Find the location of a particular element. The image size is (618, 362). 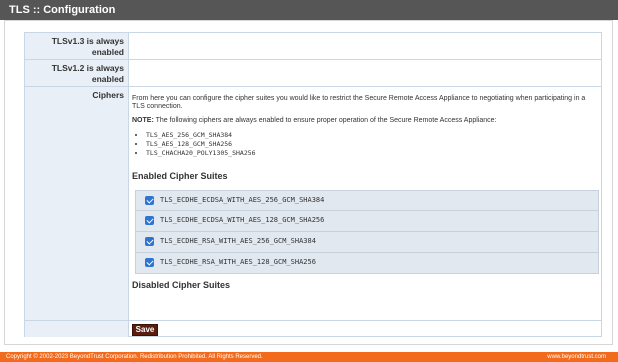

cipher-suite-item: TLS_ECDHE_RSA_WITH_AES_256_GCM_SHA384 is located at coordinates (367, 242).